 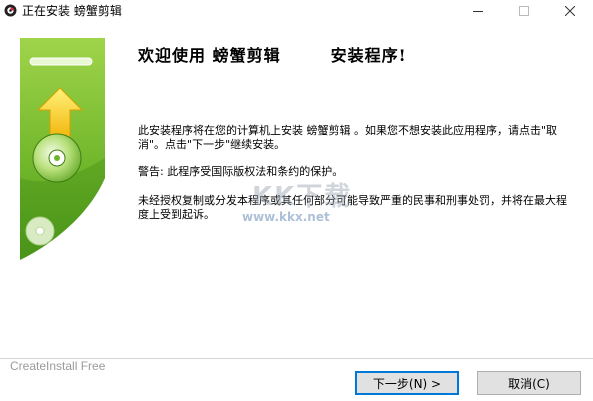 What do you see at coordinates (62, 149) in the screenshot?
I see `installer-side-graphic` at bounding box center [62, 149].